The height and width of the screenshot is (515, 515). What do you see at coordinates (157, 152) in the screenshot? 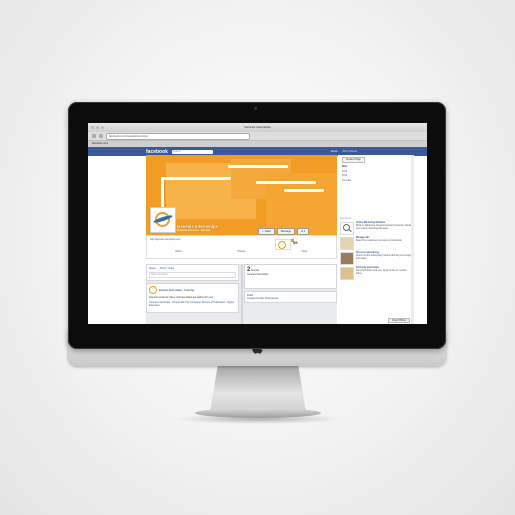
I see `facebook-logo: facebook` at bounding box center [157, 152].